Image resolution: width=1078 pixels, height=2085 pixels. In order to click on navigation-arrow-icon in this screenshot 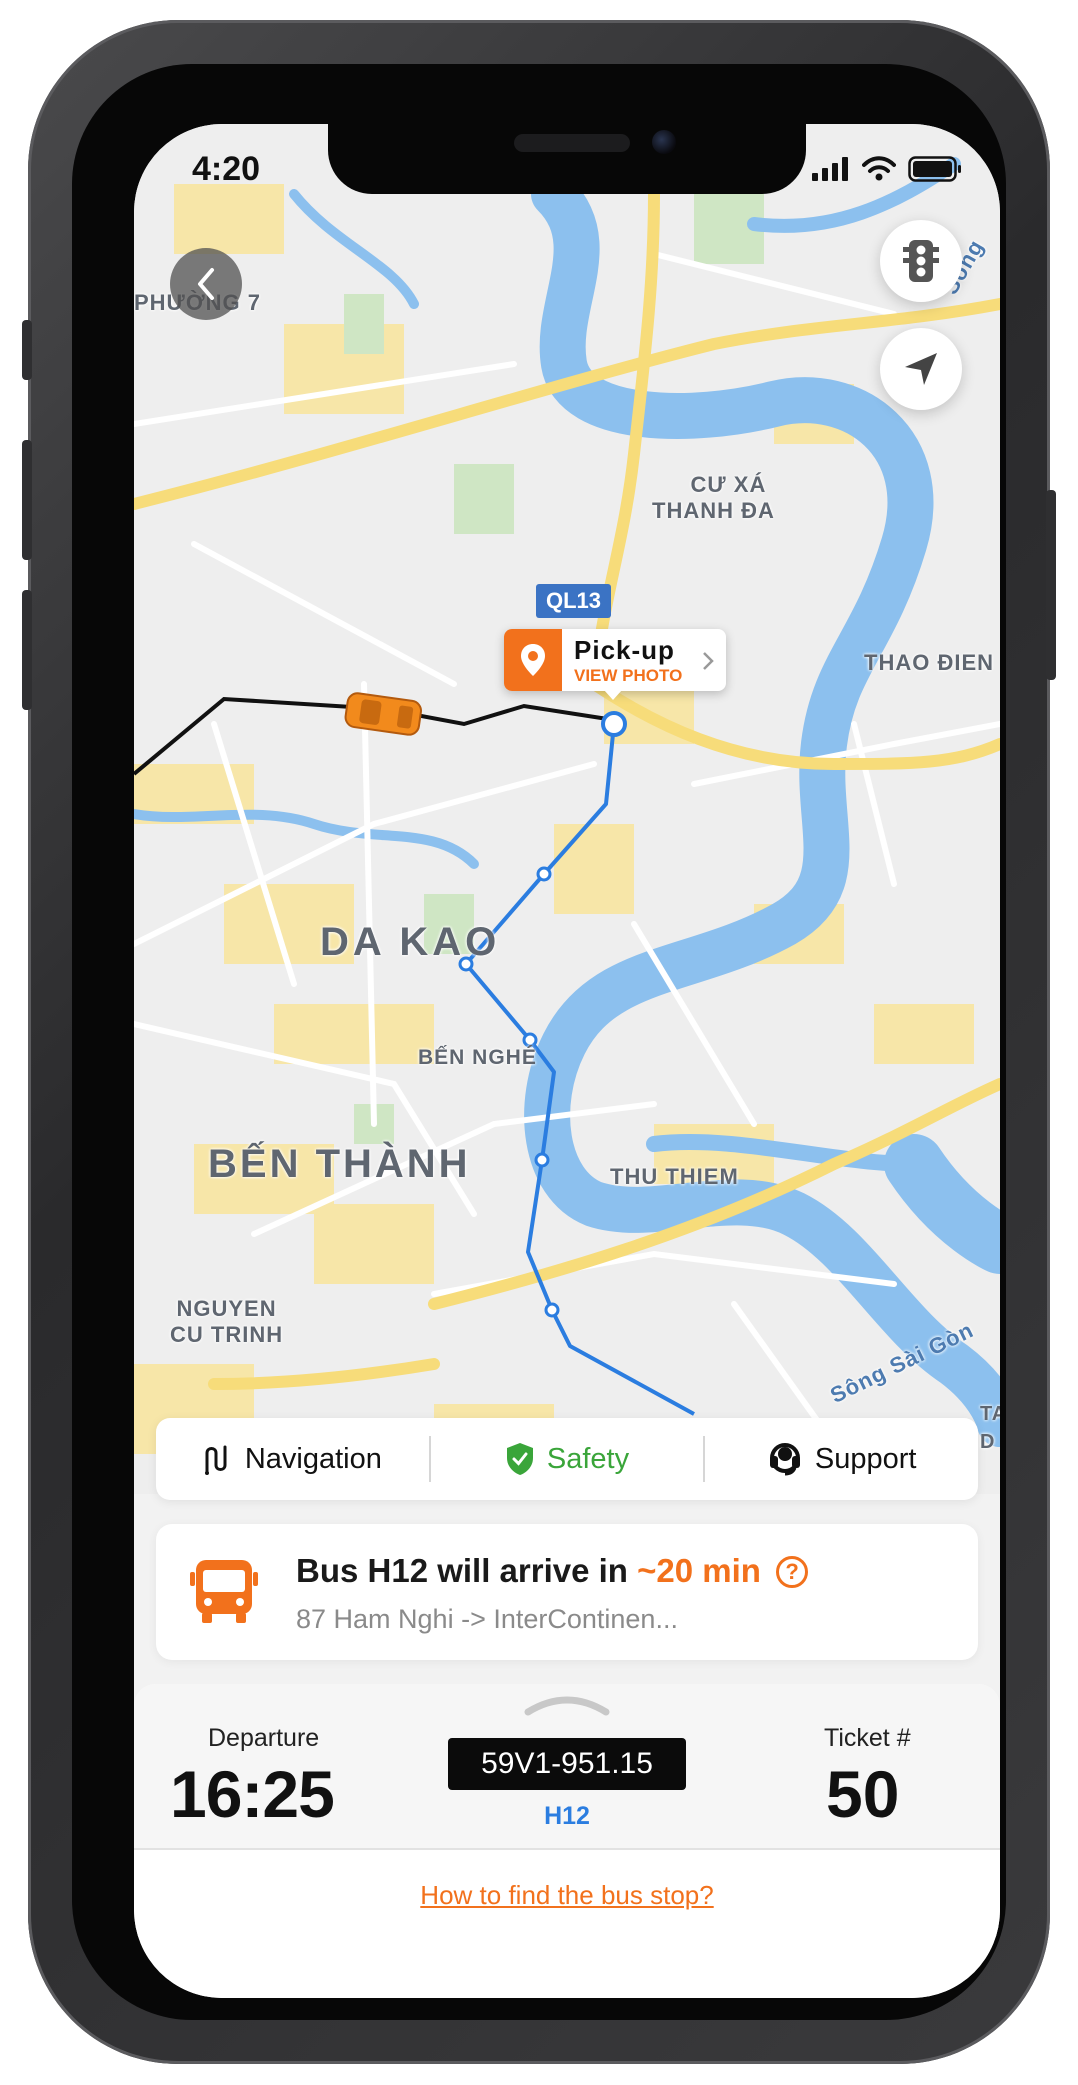, I will do `click(921, 369)`.